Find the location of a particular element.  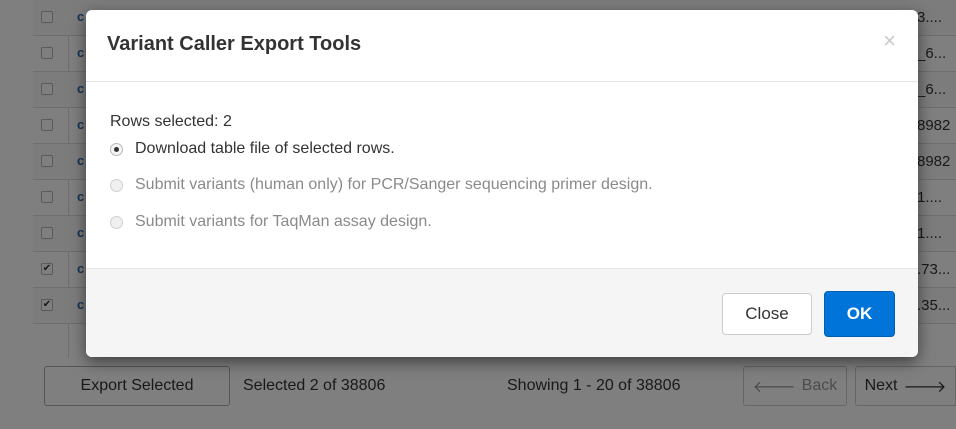

modal-header: Variant Caller Export Tools × is located at coordinates (502, 46).